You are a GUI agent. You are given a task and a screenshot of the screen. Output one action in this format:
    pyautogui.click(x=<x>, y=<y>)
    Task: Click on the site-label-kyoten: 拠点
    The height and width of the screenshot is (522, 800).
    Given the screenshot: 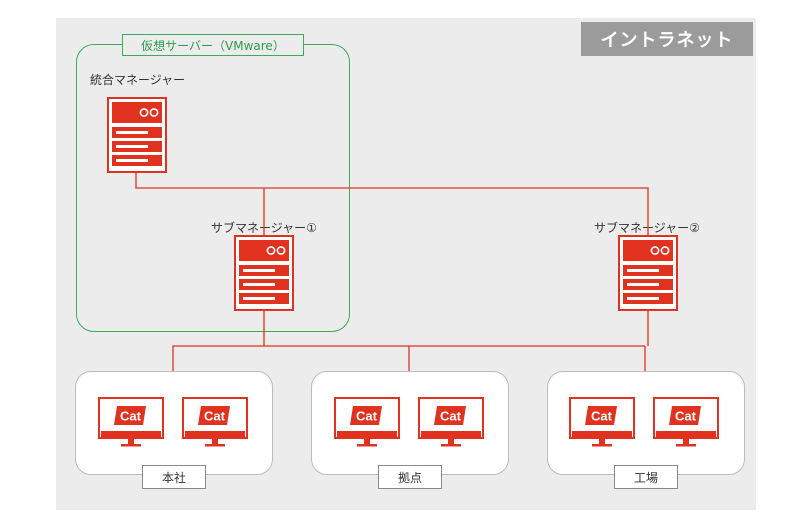 What is the action you would take?
    pyautogui.click(x=410, y=477)
    